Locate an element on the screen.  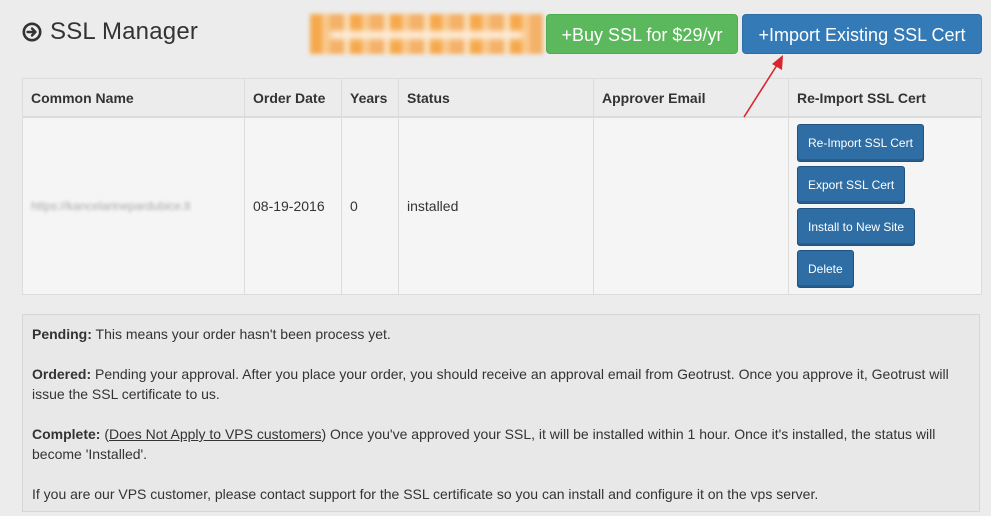
column-header-years: Years is located at coordinates (370, 98).